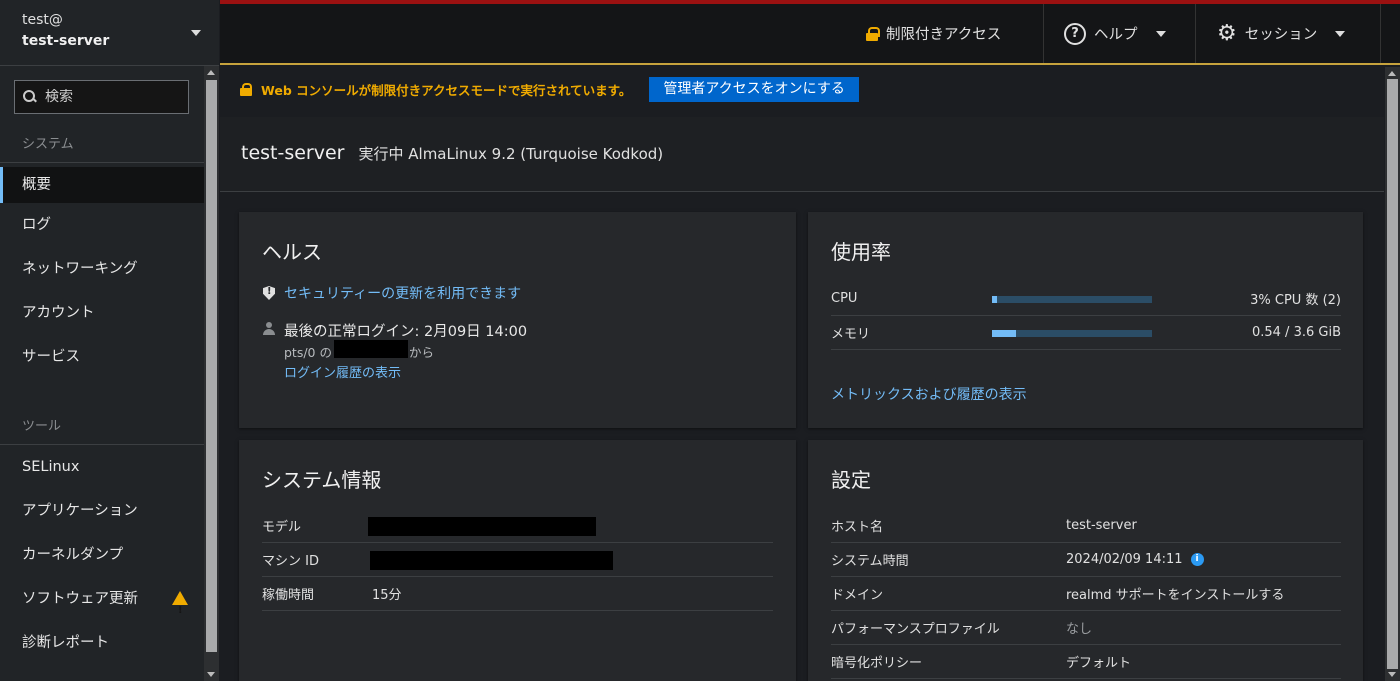  I want to click on usage-row-cpu: CPU 3% CPU 数 (2), so click(1086, 299).